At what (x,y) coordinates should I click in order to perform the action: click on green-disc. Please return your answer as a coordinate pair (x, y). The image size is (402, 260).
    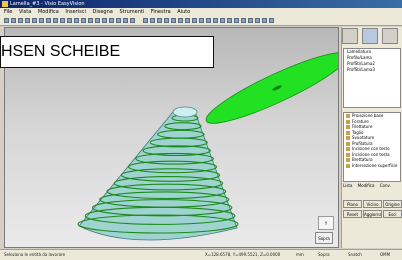
    Looking at the image, I should click on (271, 88).